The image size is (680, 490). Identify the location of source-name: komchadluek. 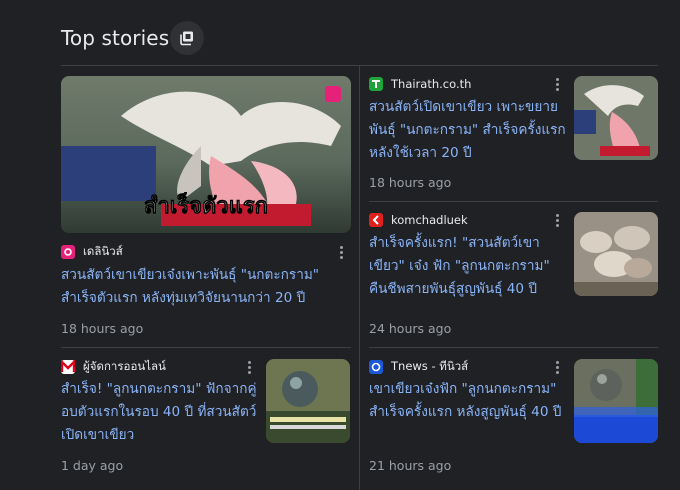
(429, 220).